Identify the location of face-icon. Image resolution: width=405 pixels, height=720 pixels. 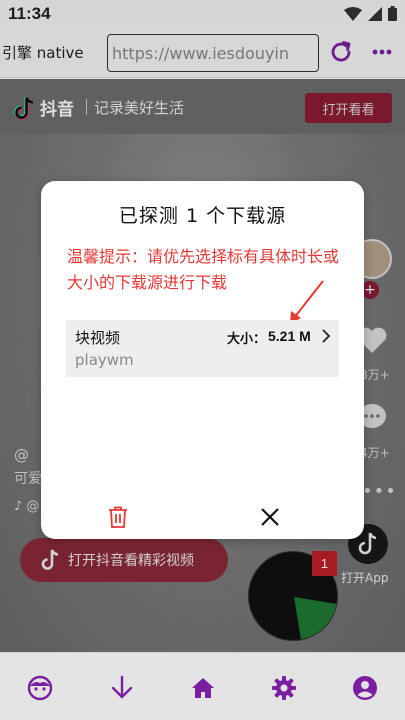
(40, 688).